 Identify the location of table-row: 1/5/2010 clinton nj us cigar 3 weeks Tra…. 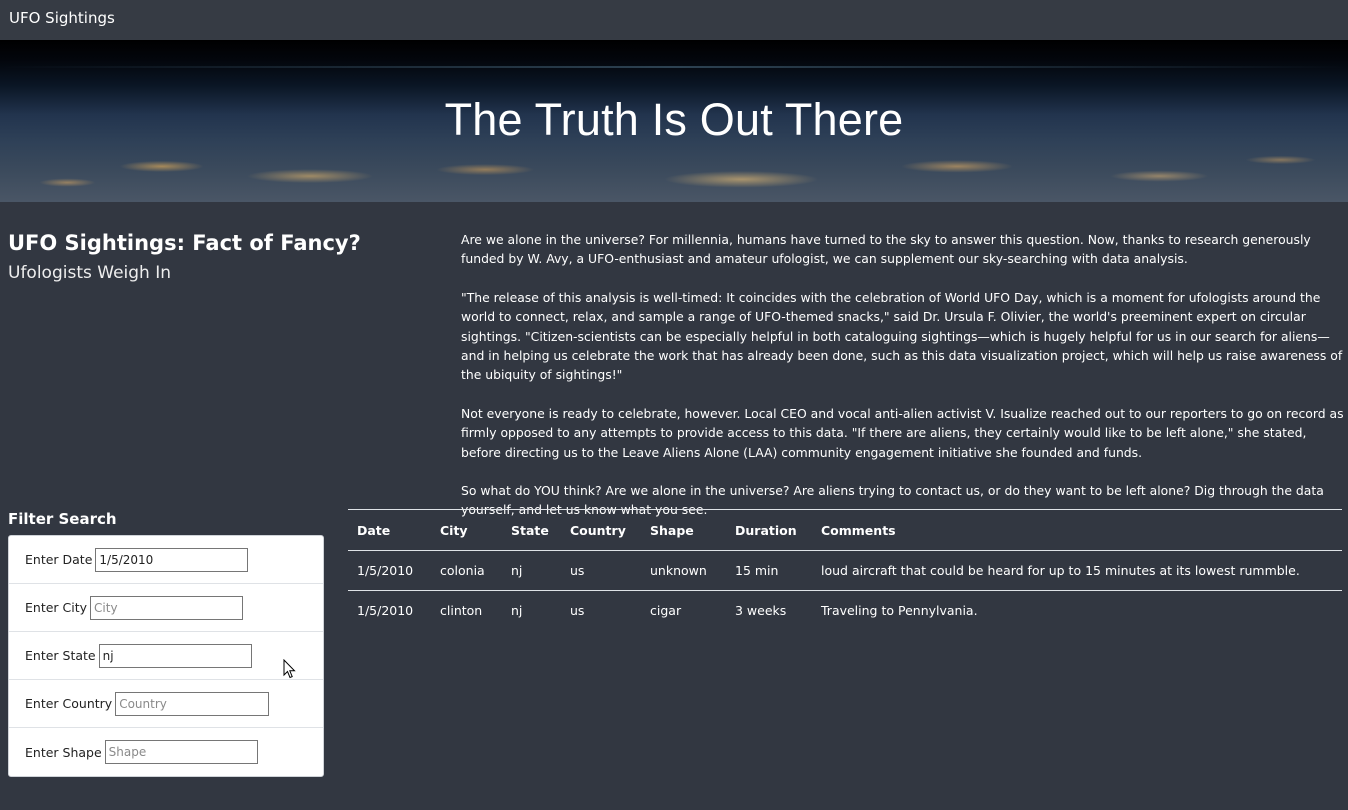
(845, 611).